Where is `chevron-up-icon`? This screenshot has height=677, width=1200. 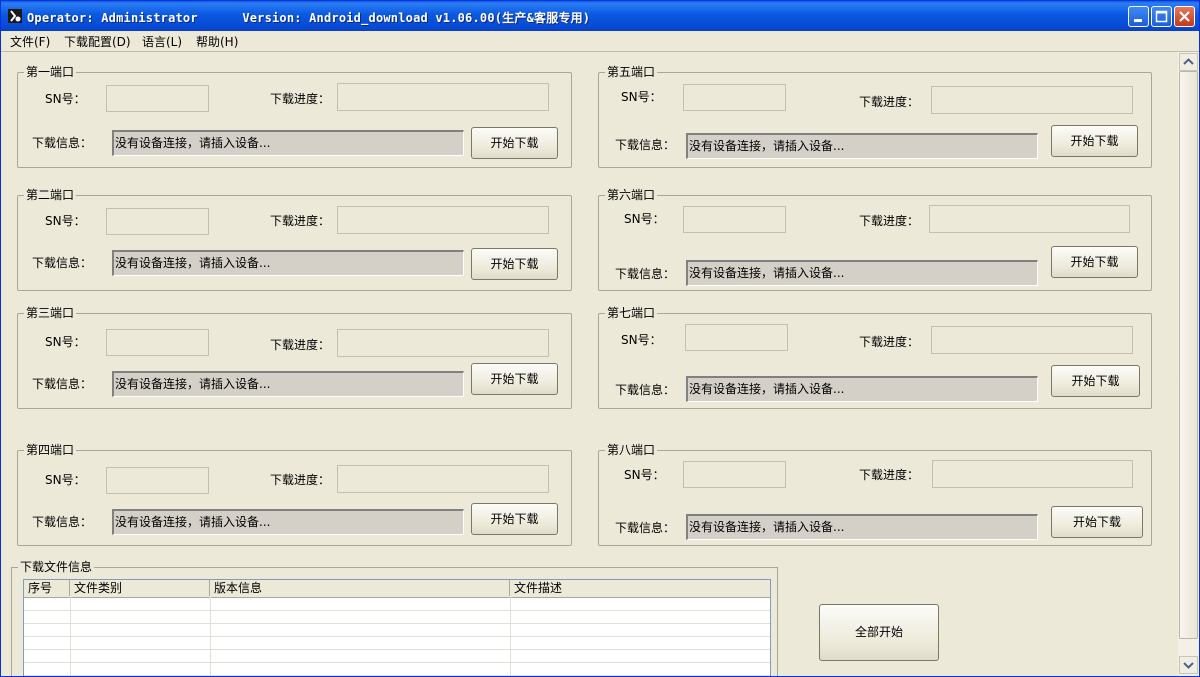
chevron-up-icon is located at coordinates (1188, 61).